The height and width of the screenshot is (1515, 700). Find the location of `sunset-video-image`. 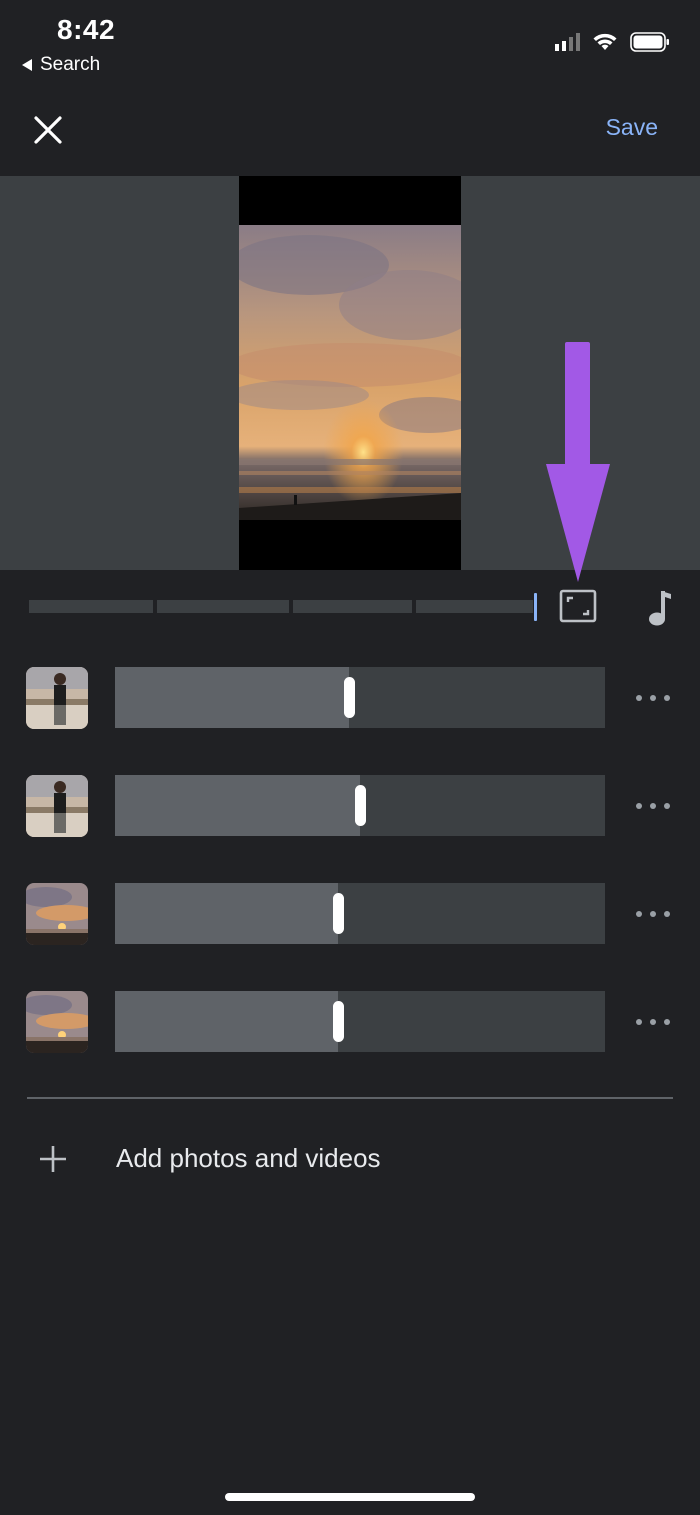

sunset-video-image is located at coordinates (350, 372).